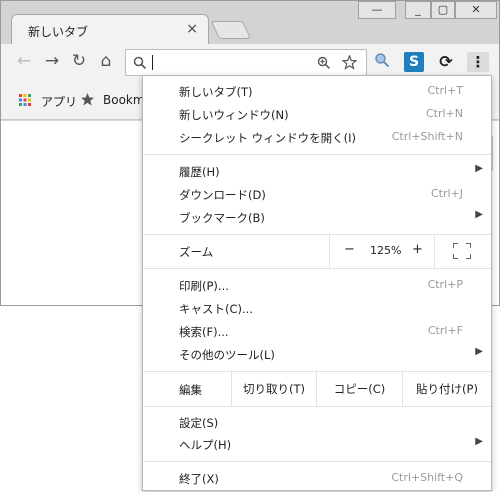 This screenshot has width=500, height=492. Describe the element at coordinates (268, 138) in the screenshot. I see `menu-item-label: シークレット ウィンドウを開く(I)` at that location.